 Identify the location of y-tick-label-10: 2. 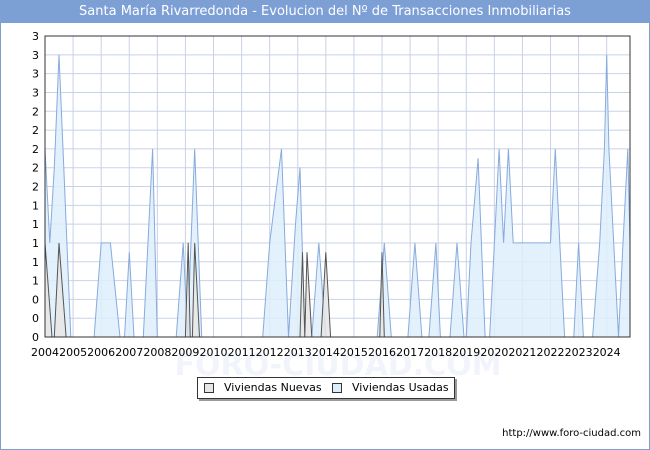
(35, 149).